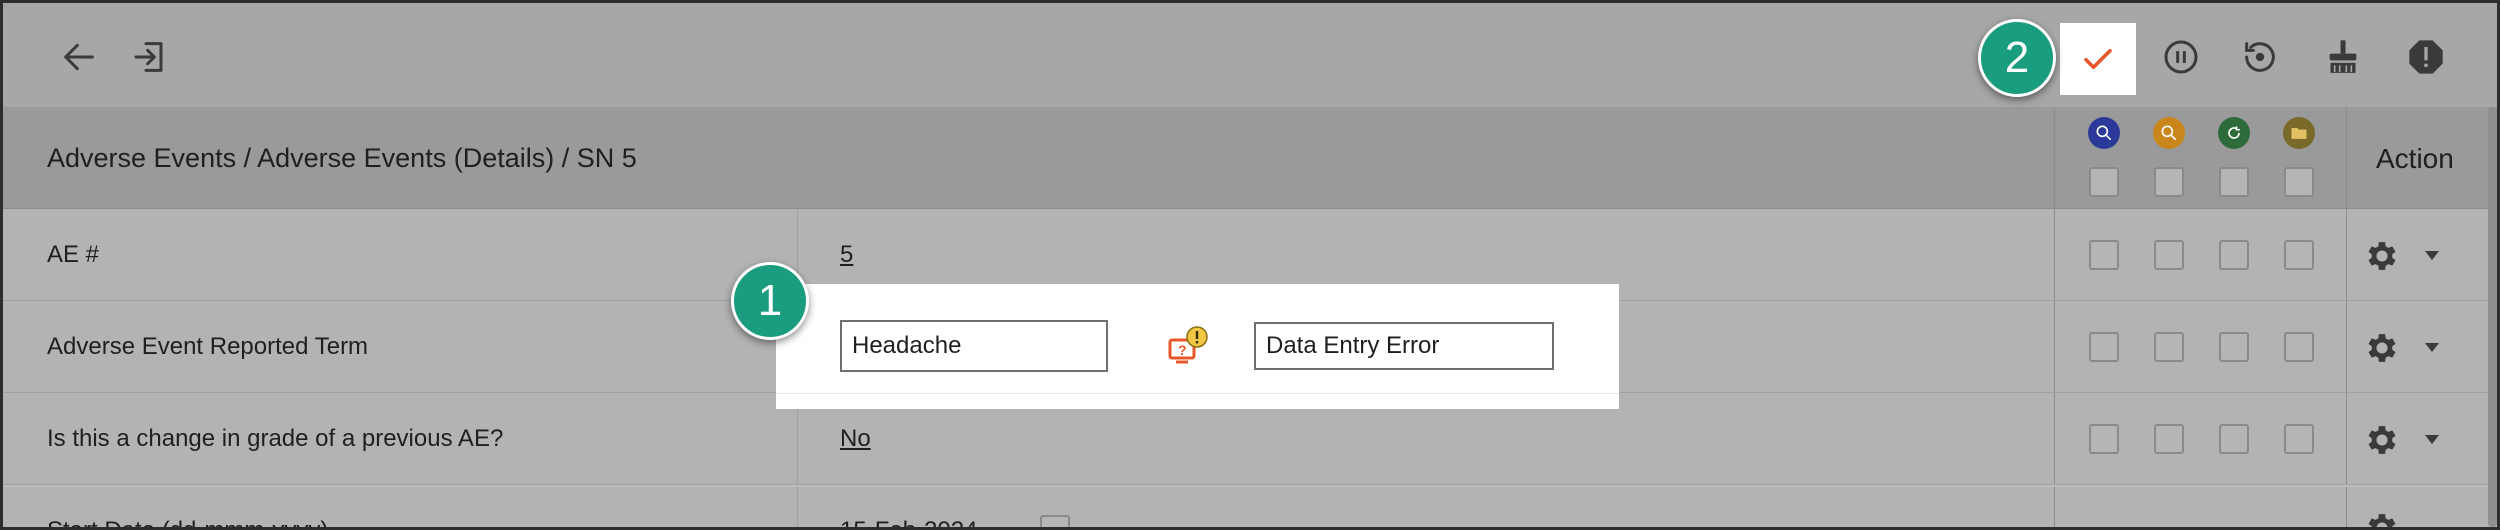 This screenshot has width=2500, height=530. Describe the element at coordinates (187, 522) in the screenshot. I see `row-label: Start Date (dd-mmm-yyyy)` at that location.